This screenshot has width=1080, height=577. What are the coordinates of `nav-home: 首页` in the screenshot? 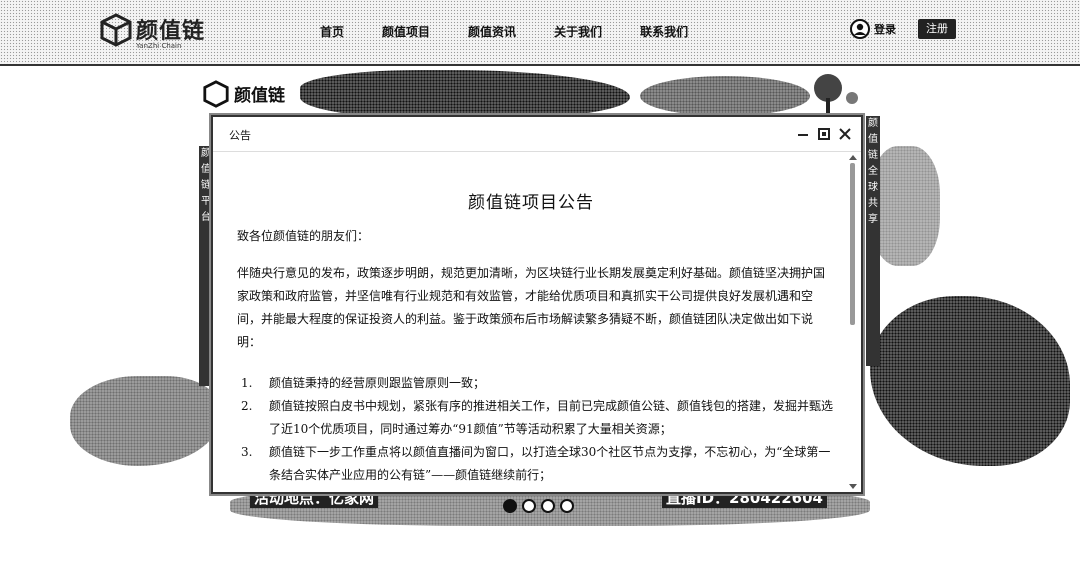 It's located at (332, 32).